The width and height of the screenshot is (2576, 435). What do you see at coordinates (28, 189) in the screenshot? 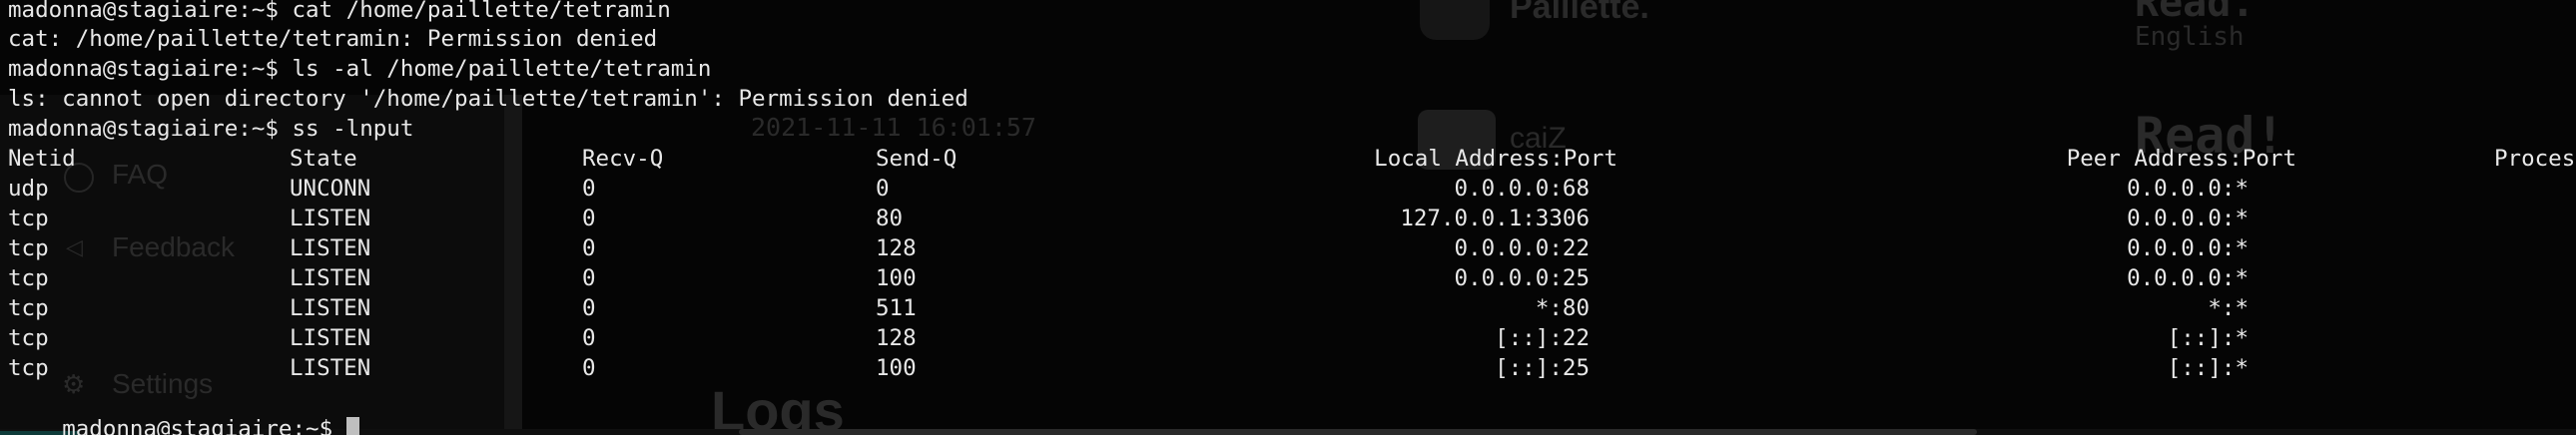
I see `cell-netid: udp` at bounding box center [28, 189].